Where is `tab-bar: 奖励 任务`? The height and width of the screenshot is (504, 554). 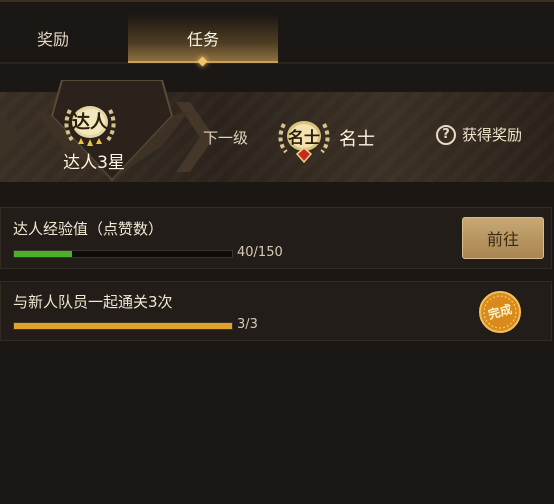
tab-bar: 奖励 任务 is located at coordinates (277, 40).